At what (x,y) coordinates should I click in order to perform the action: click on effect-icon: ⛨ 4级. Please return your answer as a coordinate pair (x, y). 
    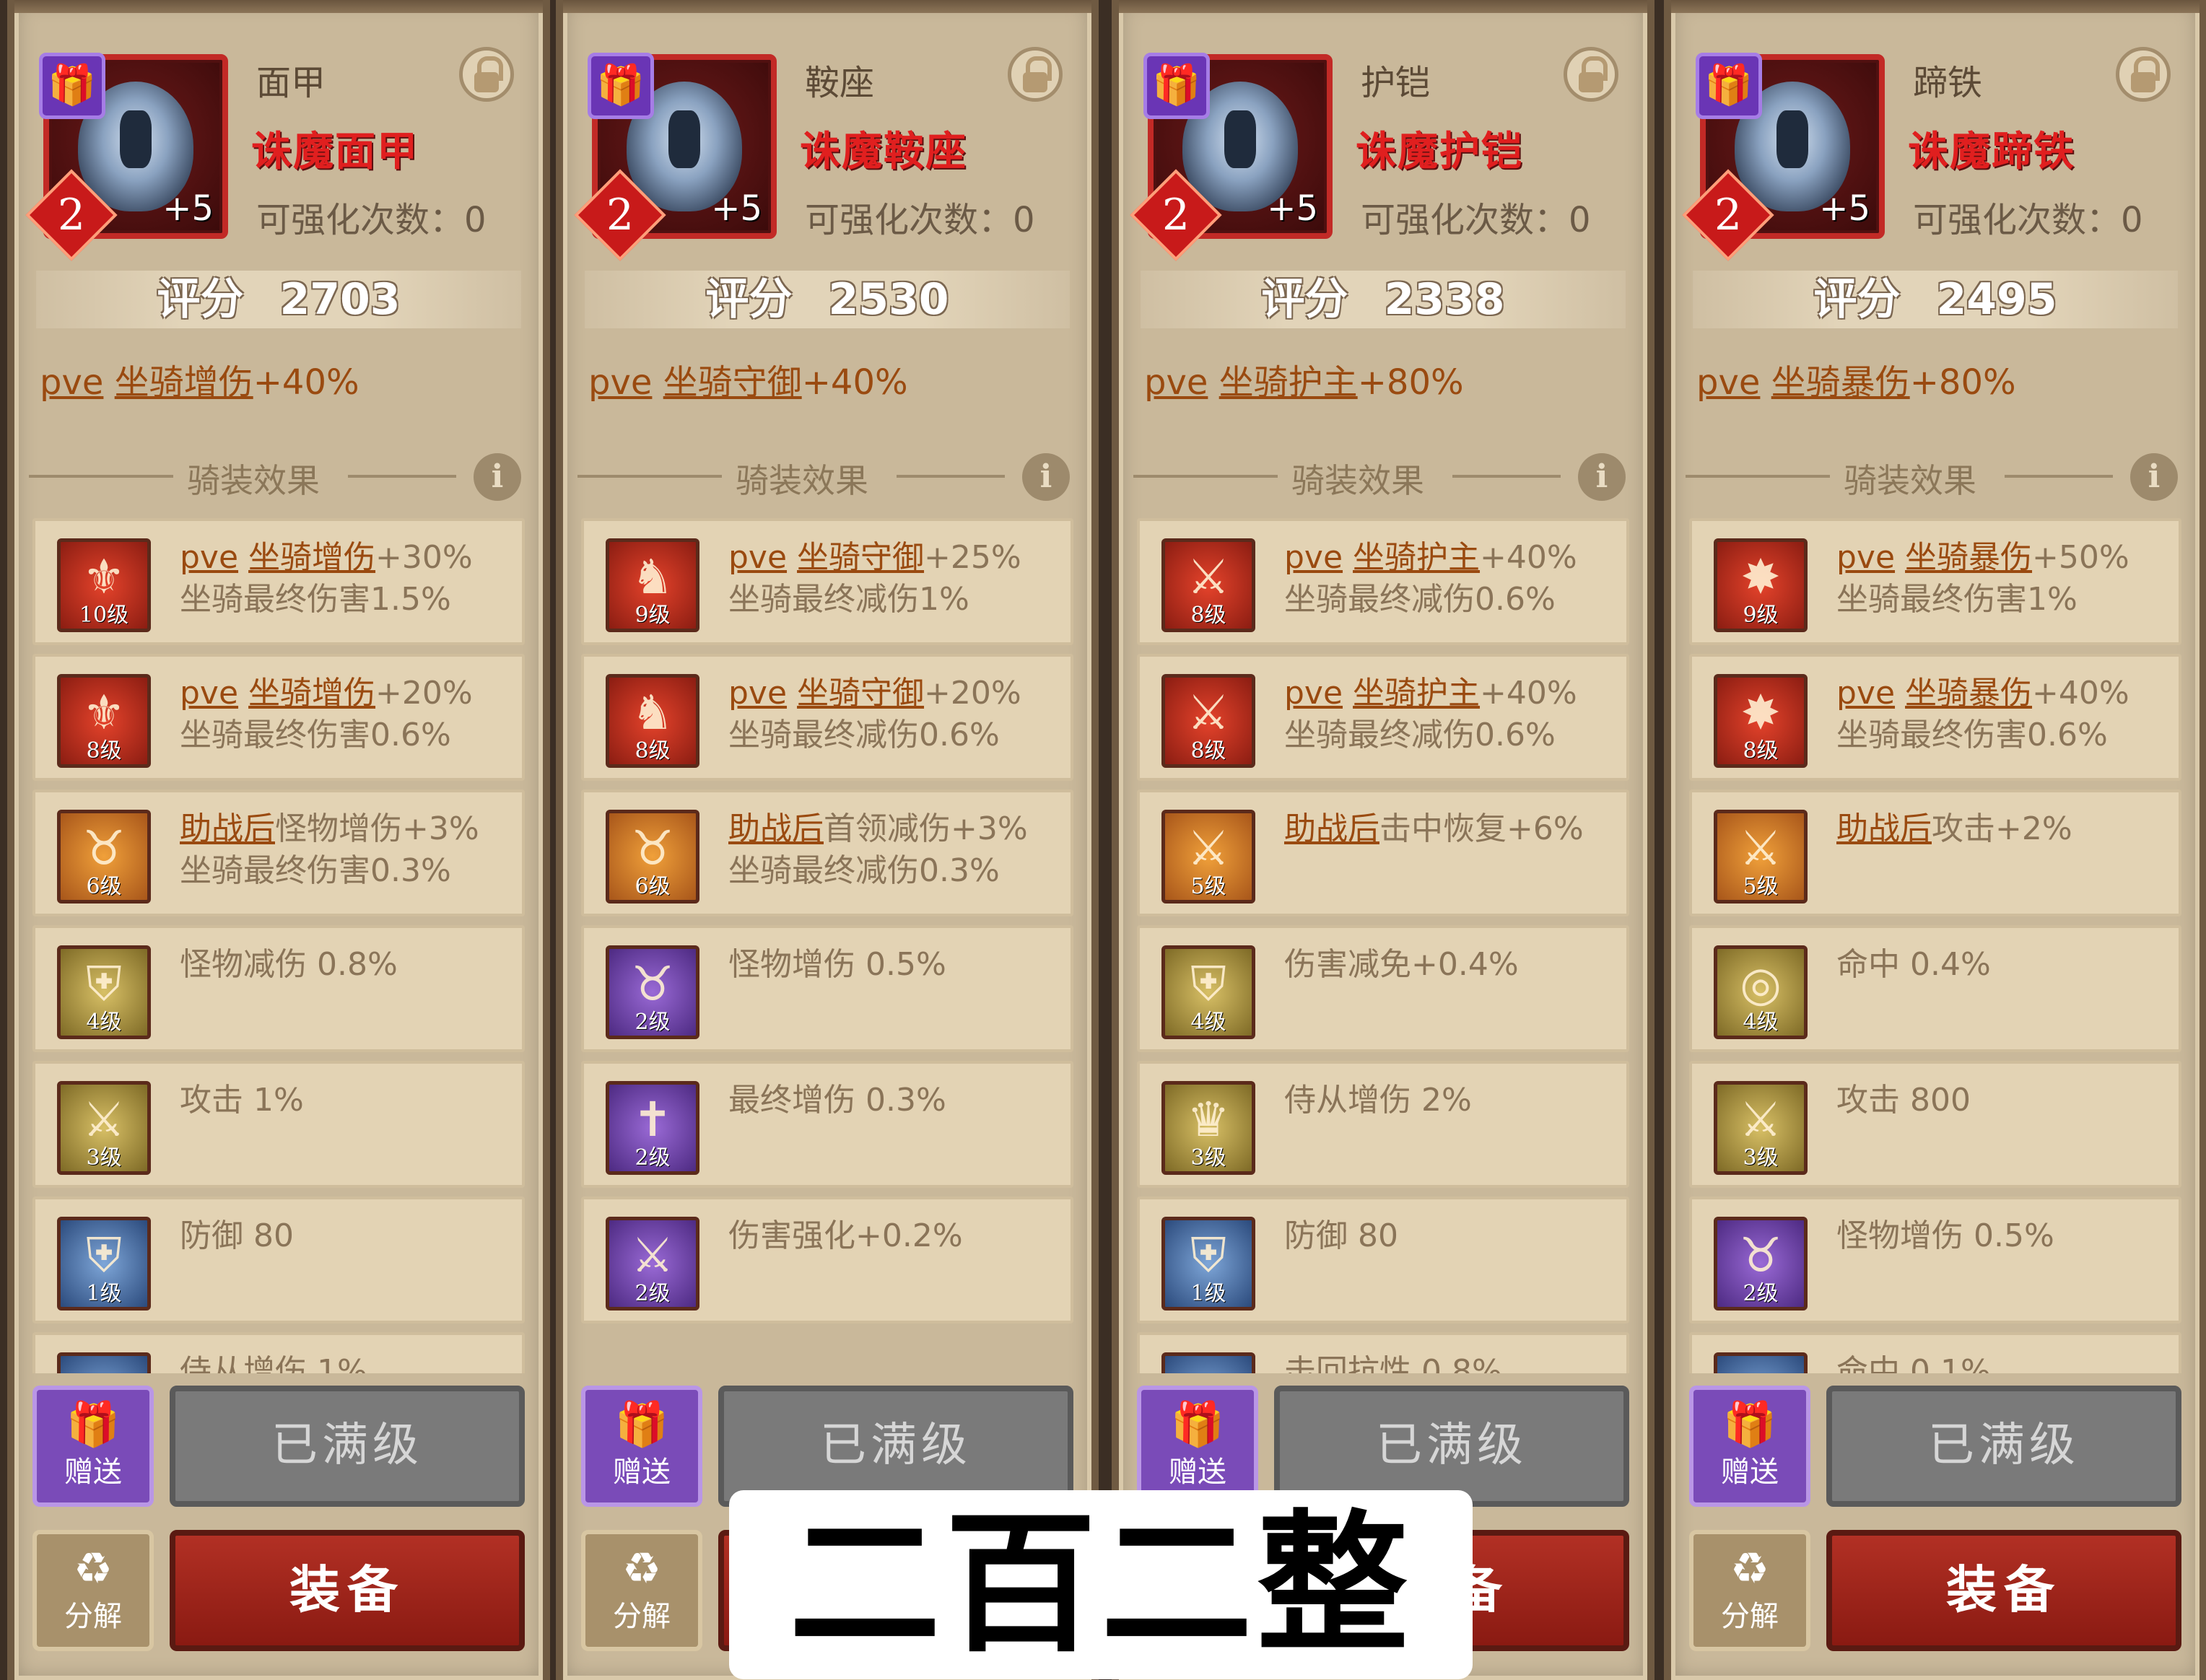
    Looking at the image, I should click on (1208, 992).